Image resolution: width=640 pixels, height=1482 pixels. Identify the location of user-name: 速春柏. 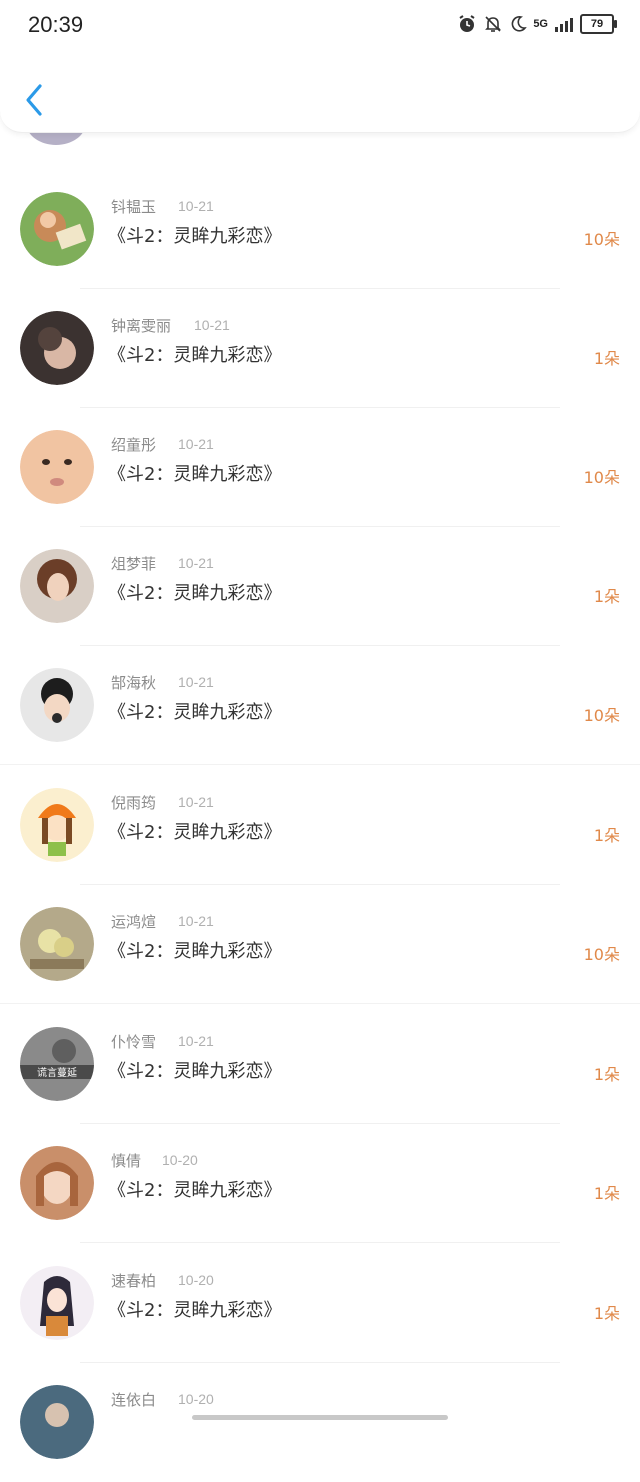
(134, 1281).